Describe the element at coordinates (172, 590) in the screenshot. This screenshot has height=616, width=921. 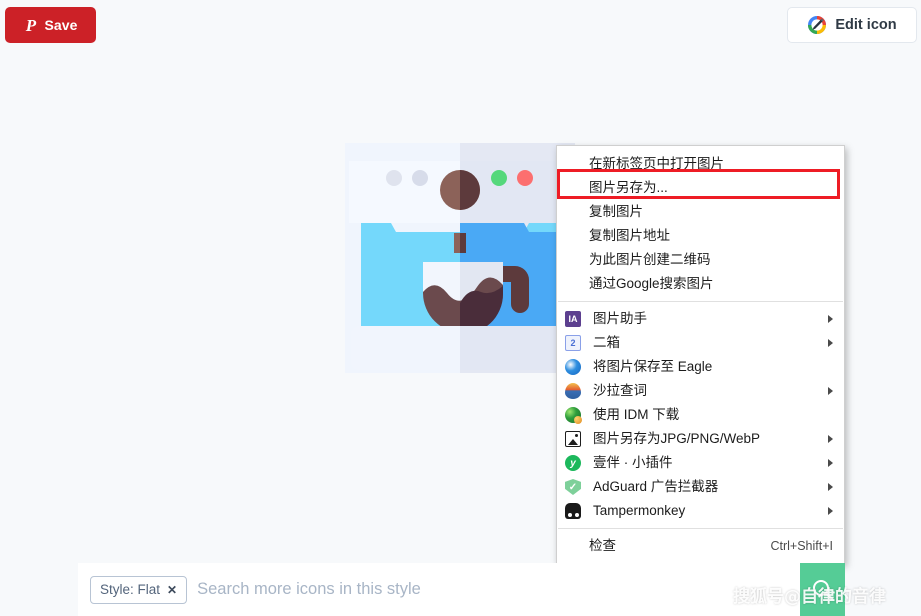
I see `close-icon: ✕` at that location.